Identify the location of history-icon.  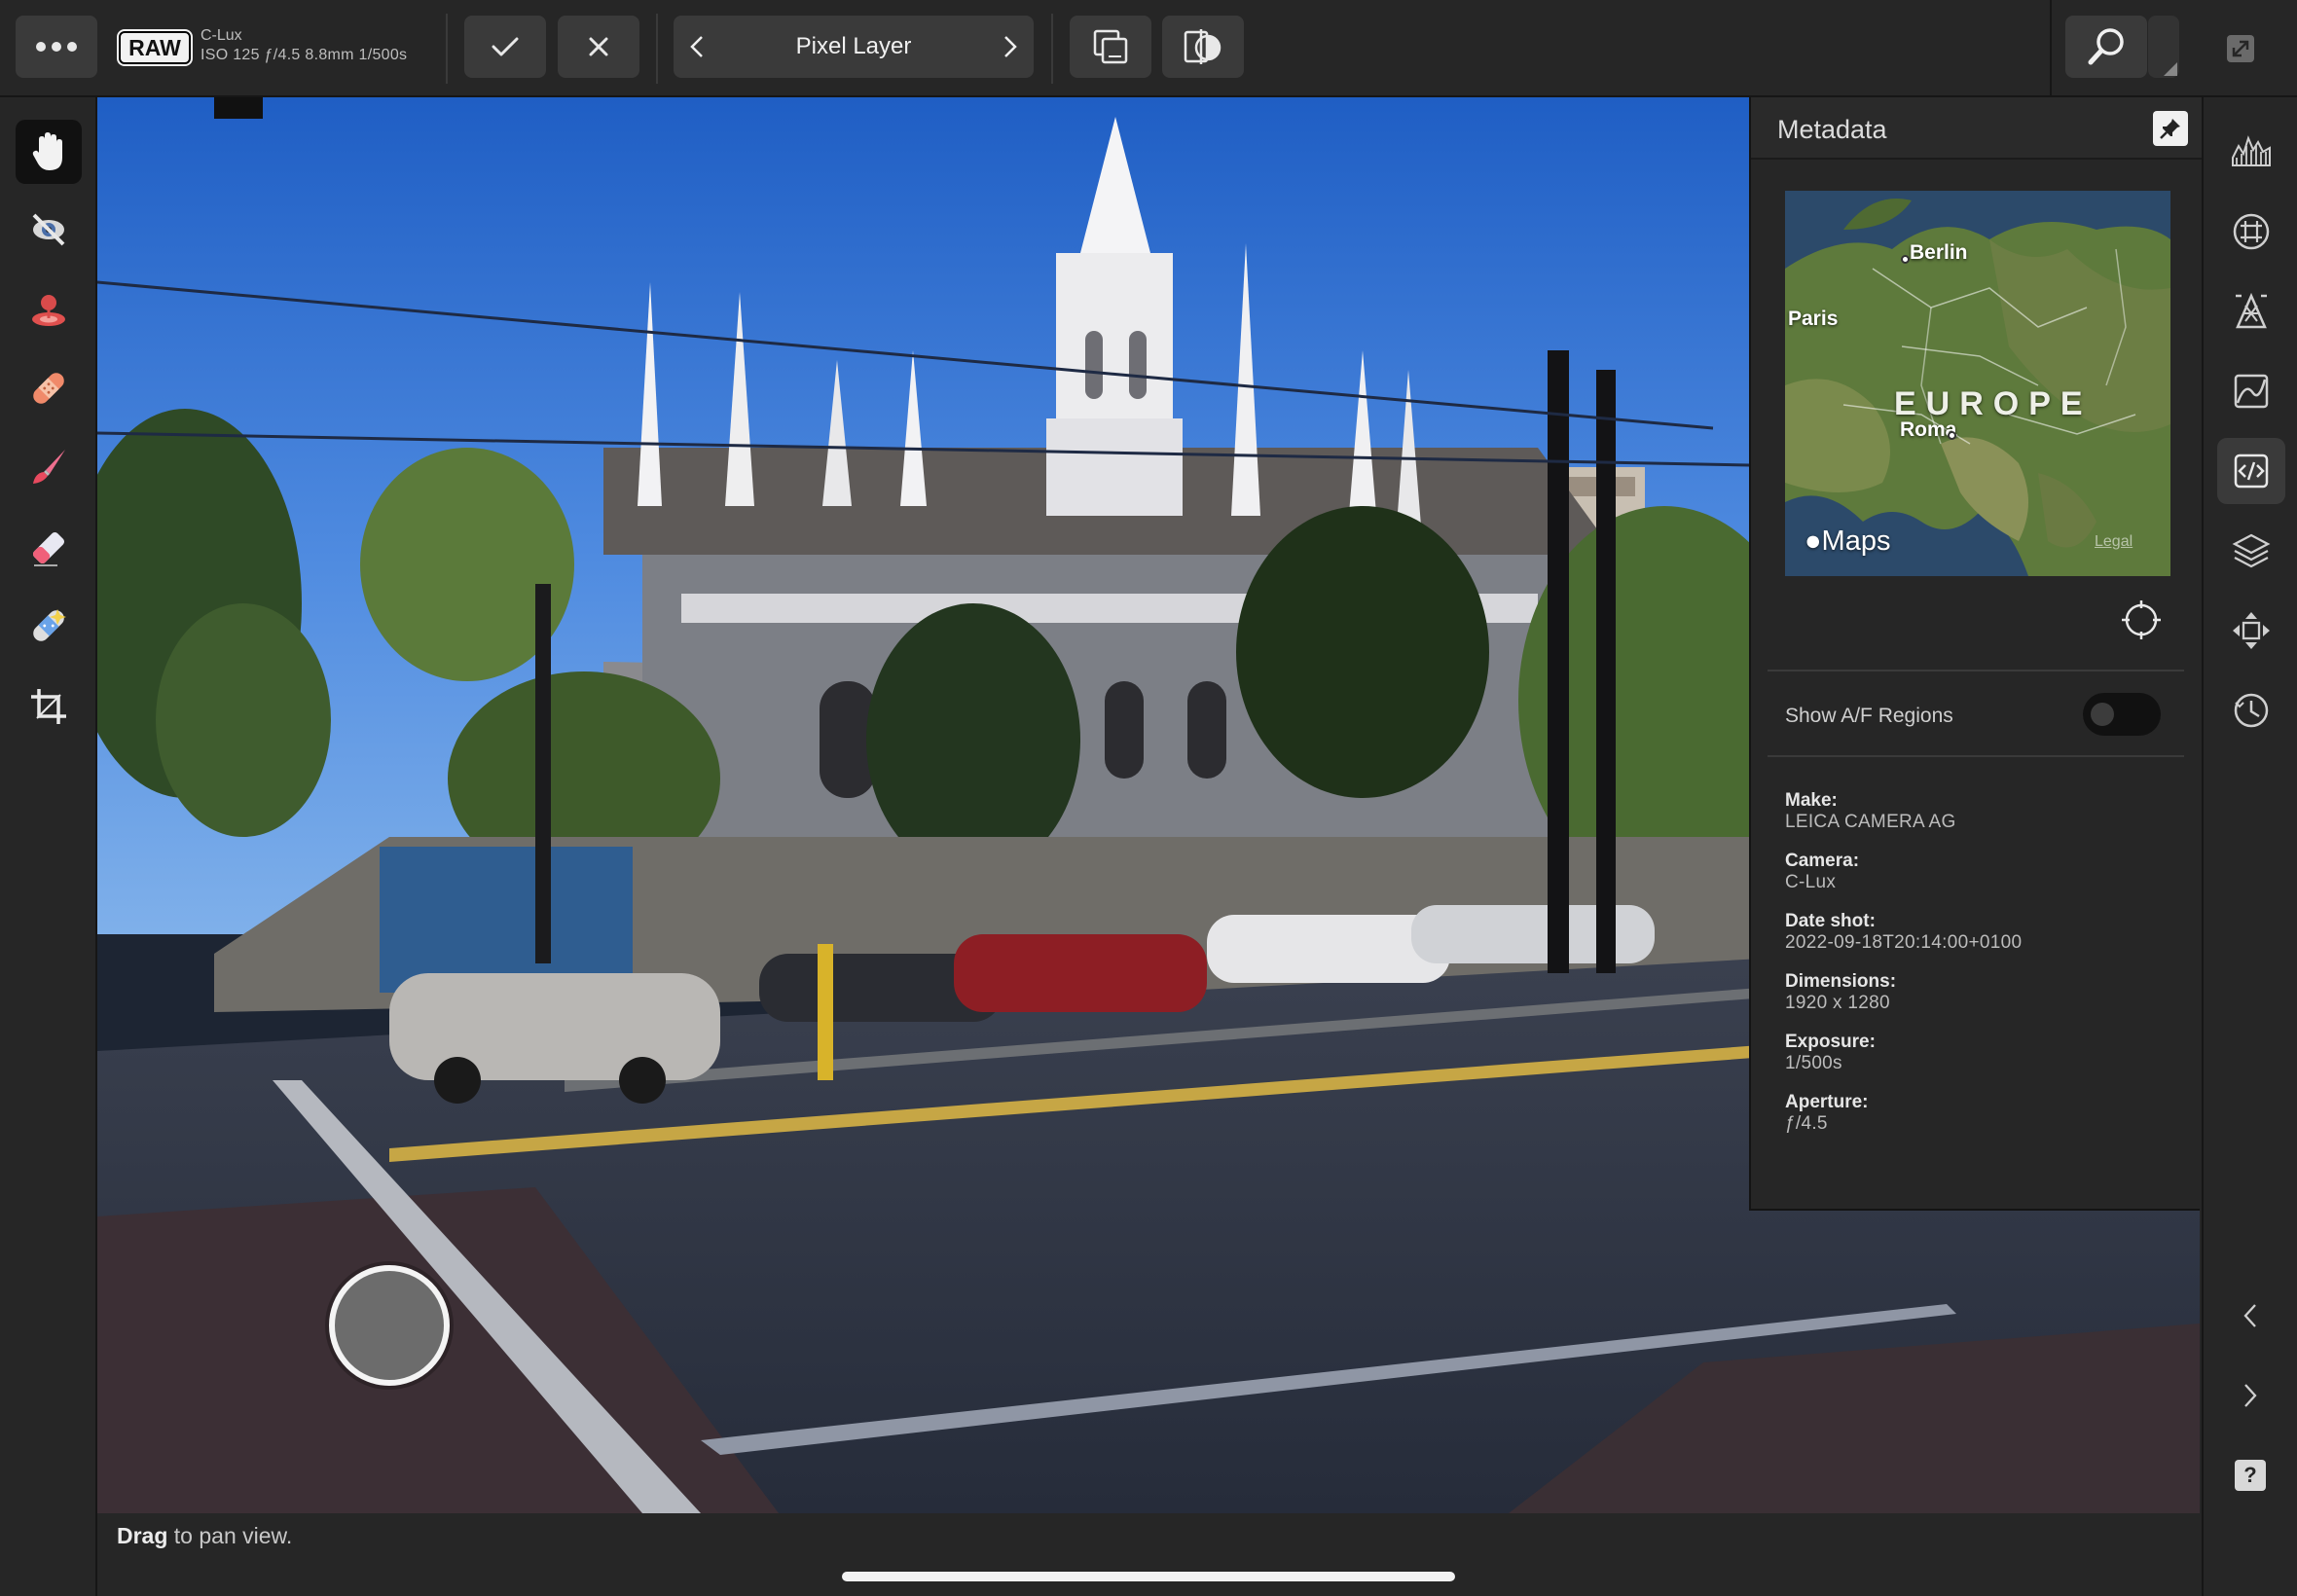
(2251, 711).